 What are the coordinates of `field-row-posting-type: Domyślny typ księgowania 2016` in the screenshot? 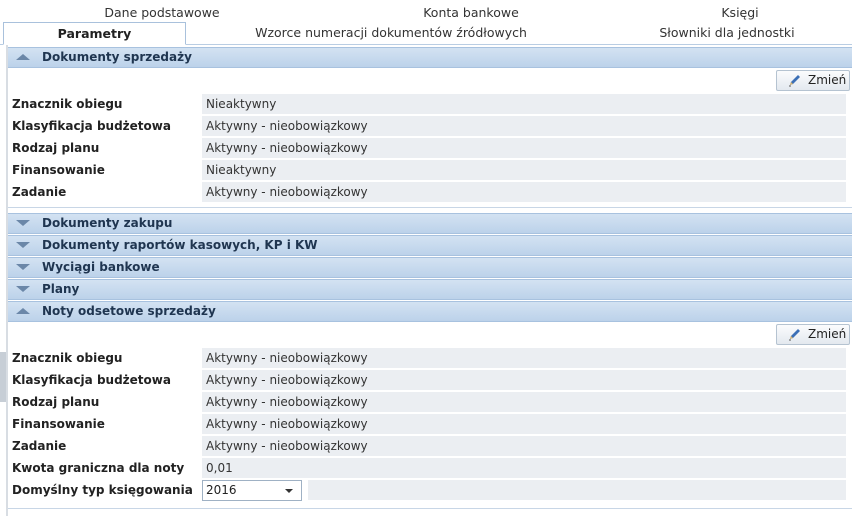 It's located at (430, 490).